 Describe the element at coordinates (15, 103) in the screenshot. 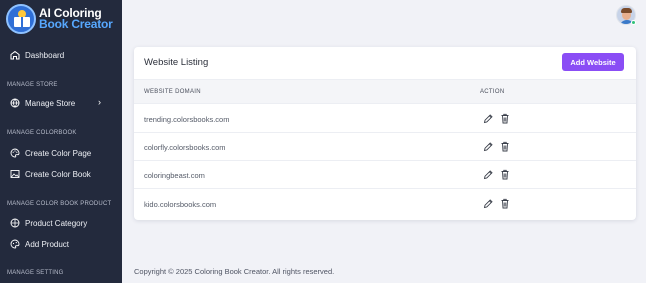

I see `globe-icon` at that location.